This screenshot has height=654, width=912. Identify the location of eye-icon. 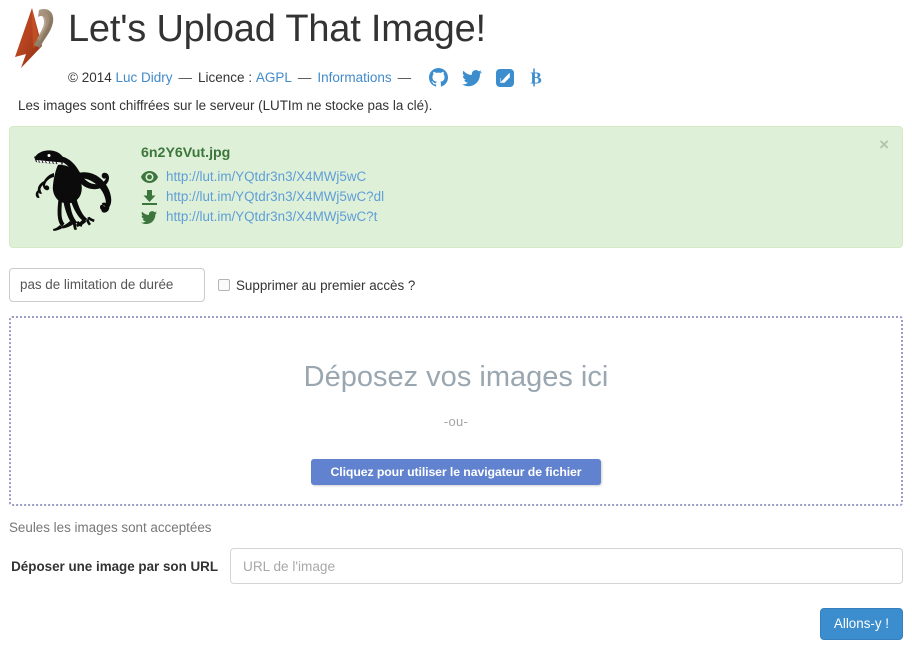
(149, 177).